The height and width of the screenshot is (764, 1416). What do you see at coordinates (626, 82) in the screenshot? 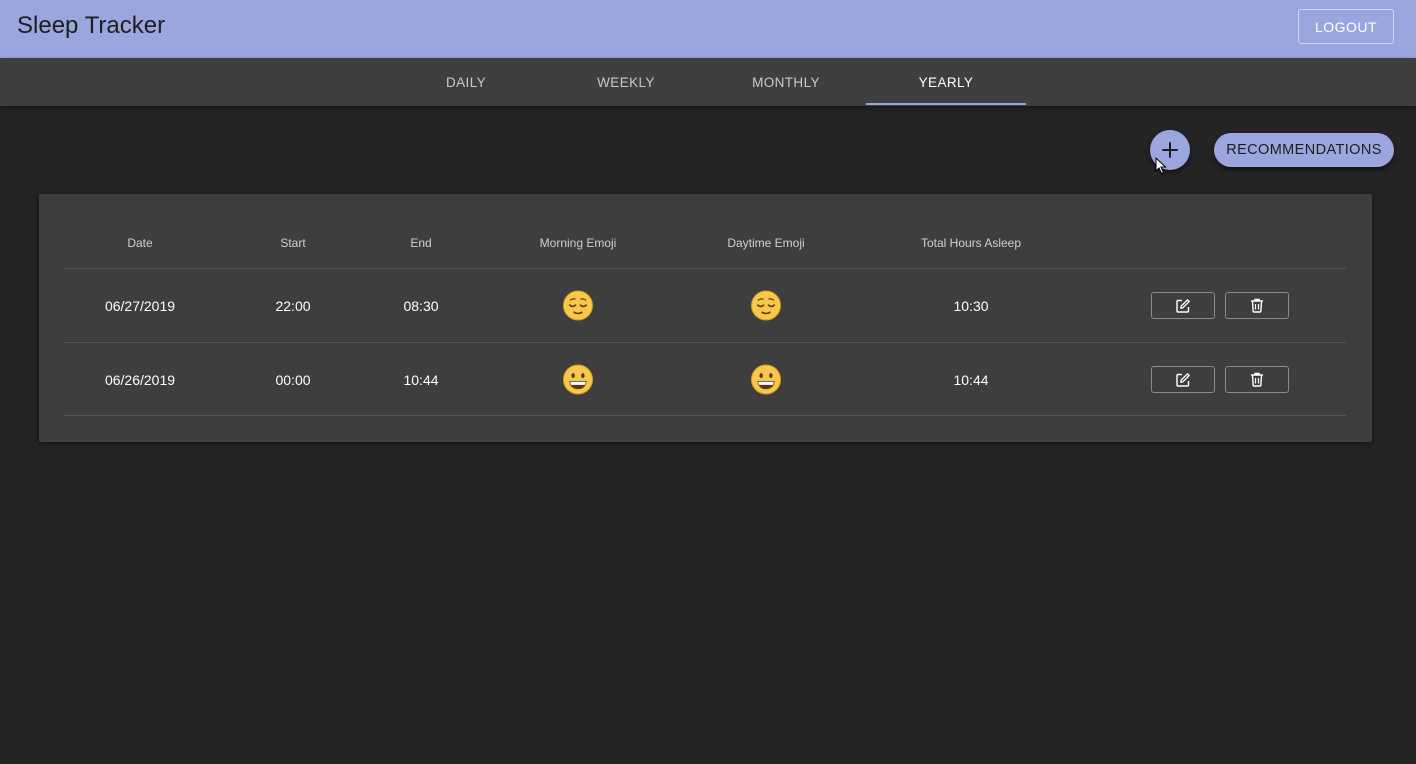
I see `tab-weekly: WEEKLY` at bounding box center [626, 82].